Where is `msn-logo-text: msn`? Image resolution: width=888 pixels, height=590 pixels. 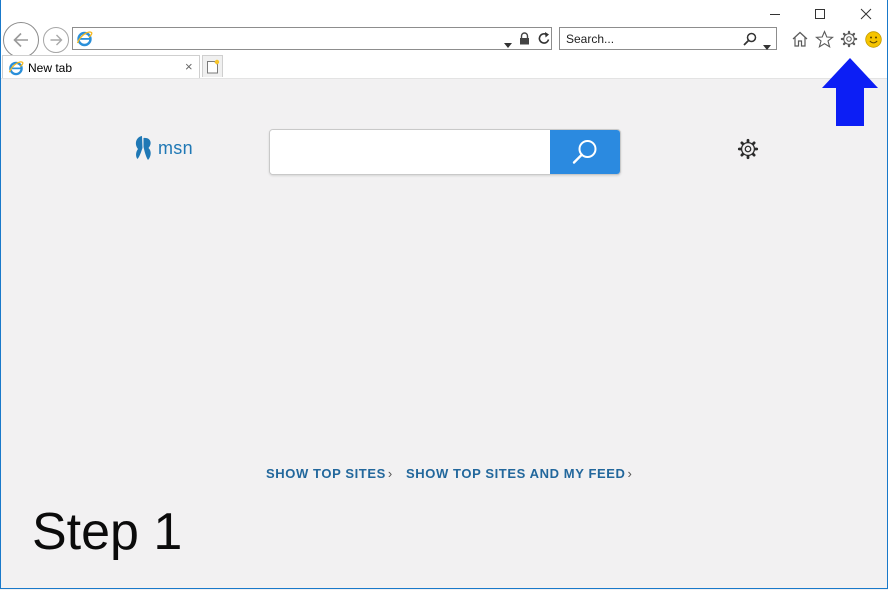
msn-logo-text: msn is located at coordinates (175, 147).